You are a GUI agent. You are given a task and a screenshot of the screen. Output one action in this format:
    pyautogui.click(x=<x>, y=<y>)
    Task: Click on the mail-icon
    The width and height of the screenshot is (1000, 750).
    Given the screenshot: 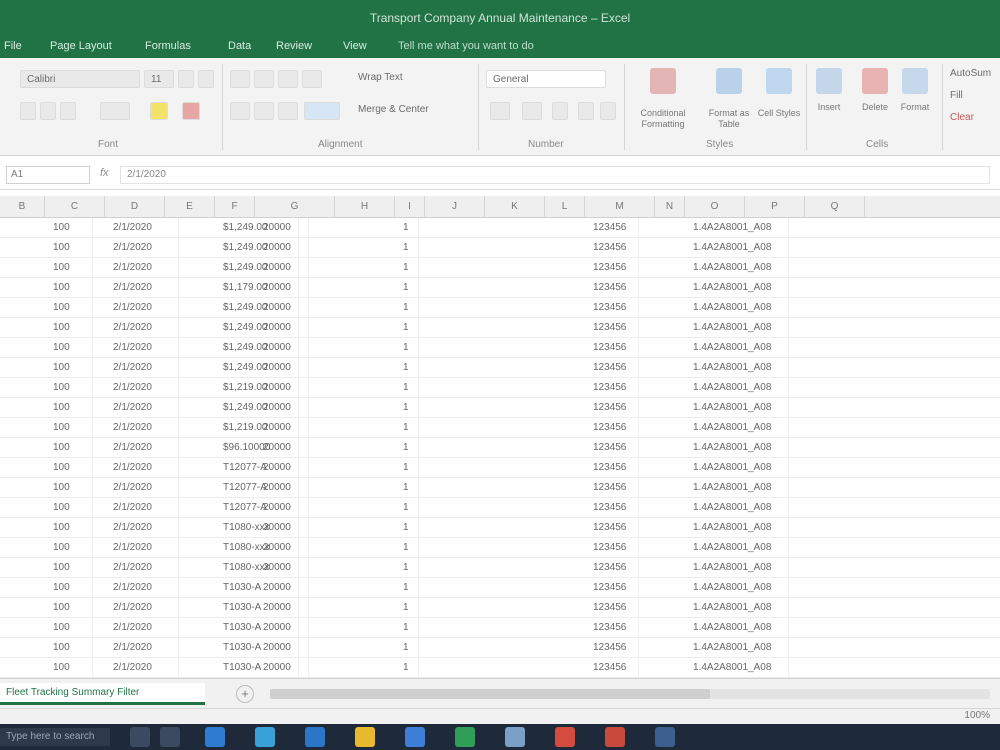 What is the action you would take?
    pyautogui.click(x=315, y=737)
    